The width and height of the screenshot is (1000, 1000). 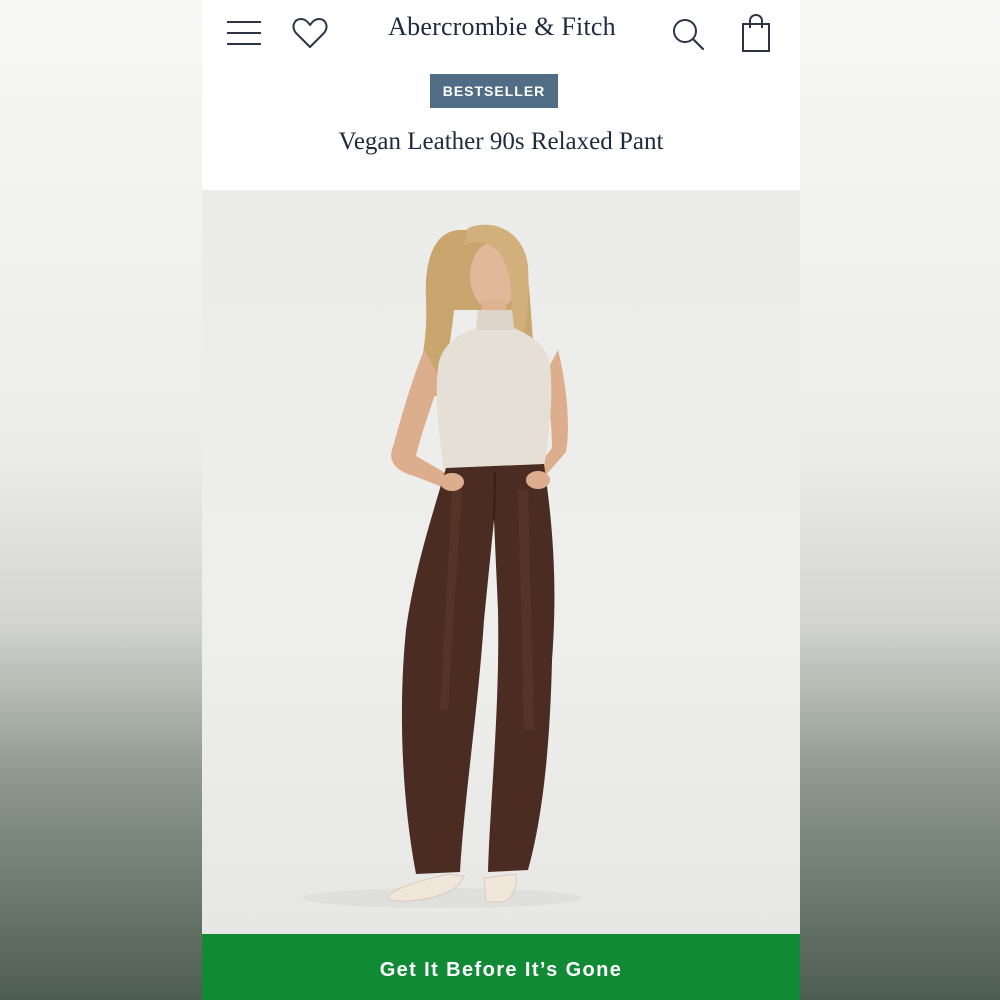 What do you see at coordinates (688, 34) in the screenshot?
I see `search-icon` at bounding box center [688, 34].